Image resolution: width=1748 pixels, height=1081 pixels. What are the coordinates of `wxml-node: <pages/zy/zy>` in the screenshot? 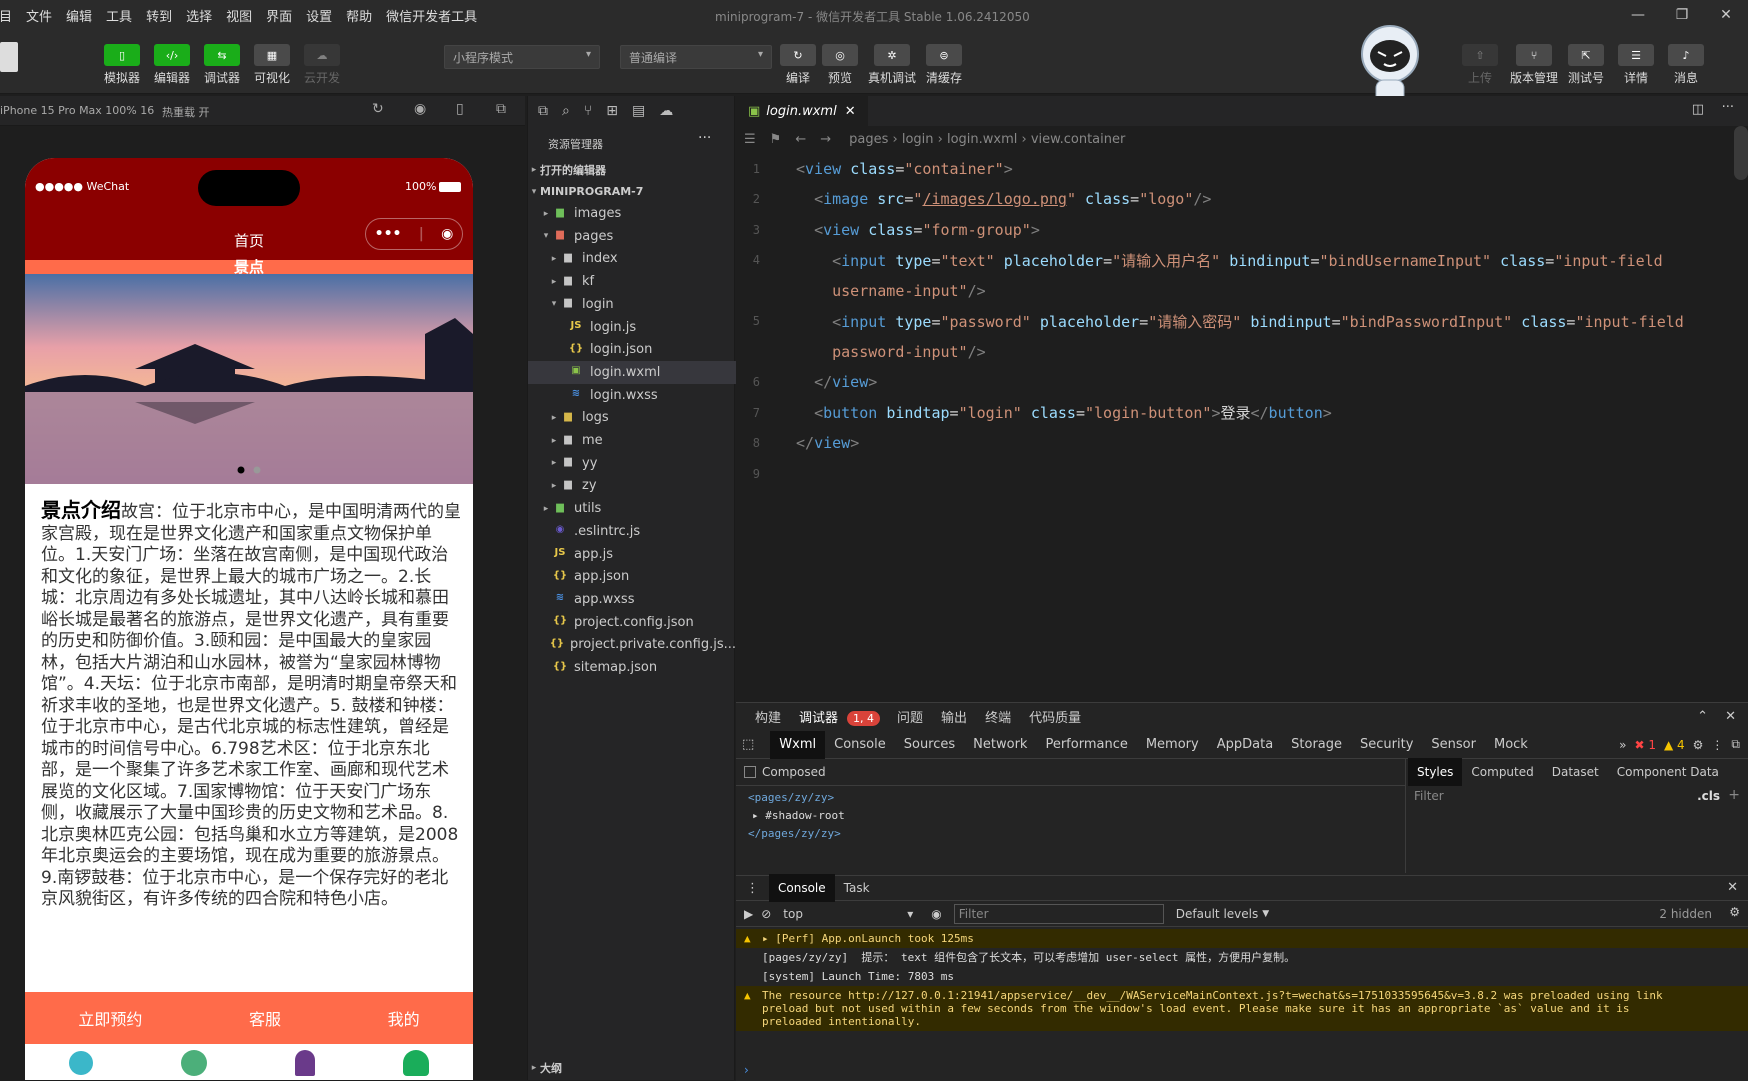 It's located at (796, 798).